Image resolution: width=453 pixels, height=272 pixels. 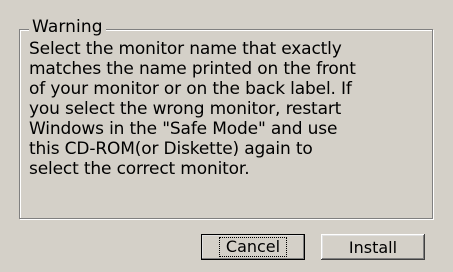 What do you see at coordinates (67, 27) in the screenshot?
I see `warning-group-title: Warning` at bounding box center [67, 27].